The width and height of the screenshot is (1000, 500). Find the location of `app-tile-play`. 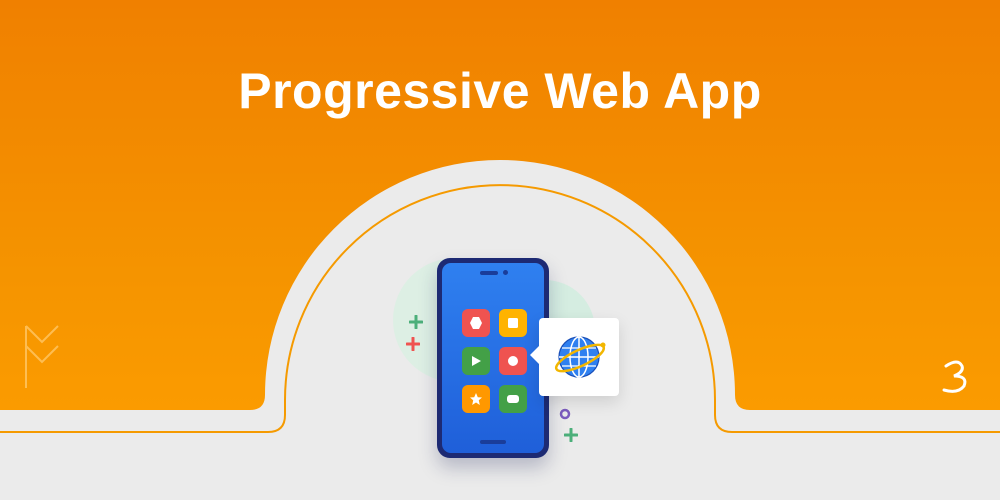

app-tile-play is located at coordinates (476, 361).